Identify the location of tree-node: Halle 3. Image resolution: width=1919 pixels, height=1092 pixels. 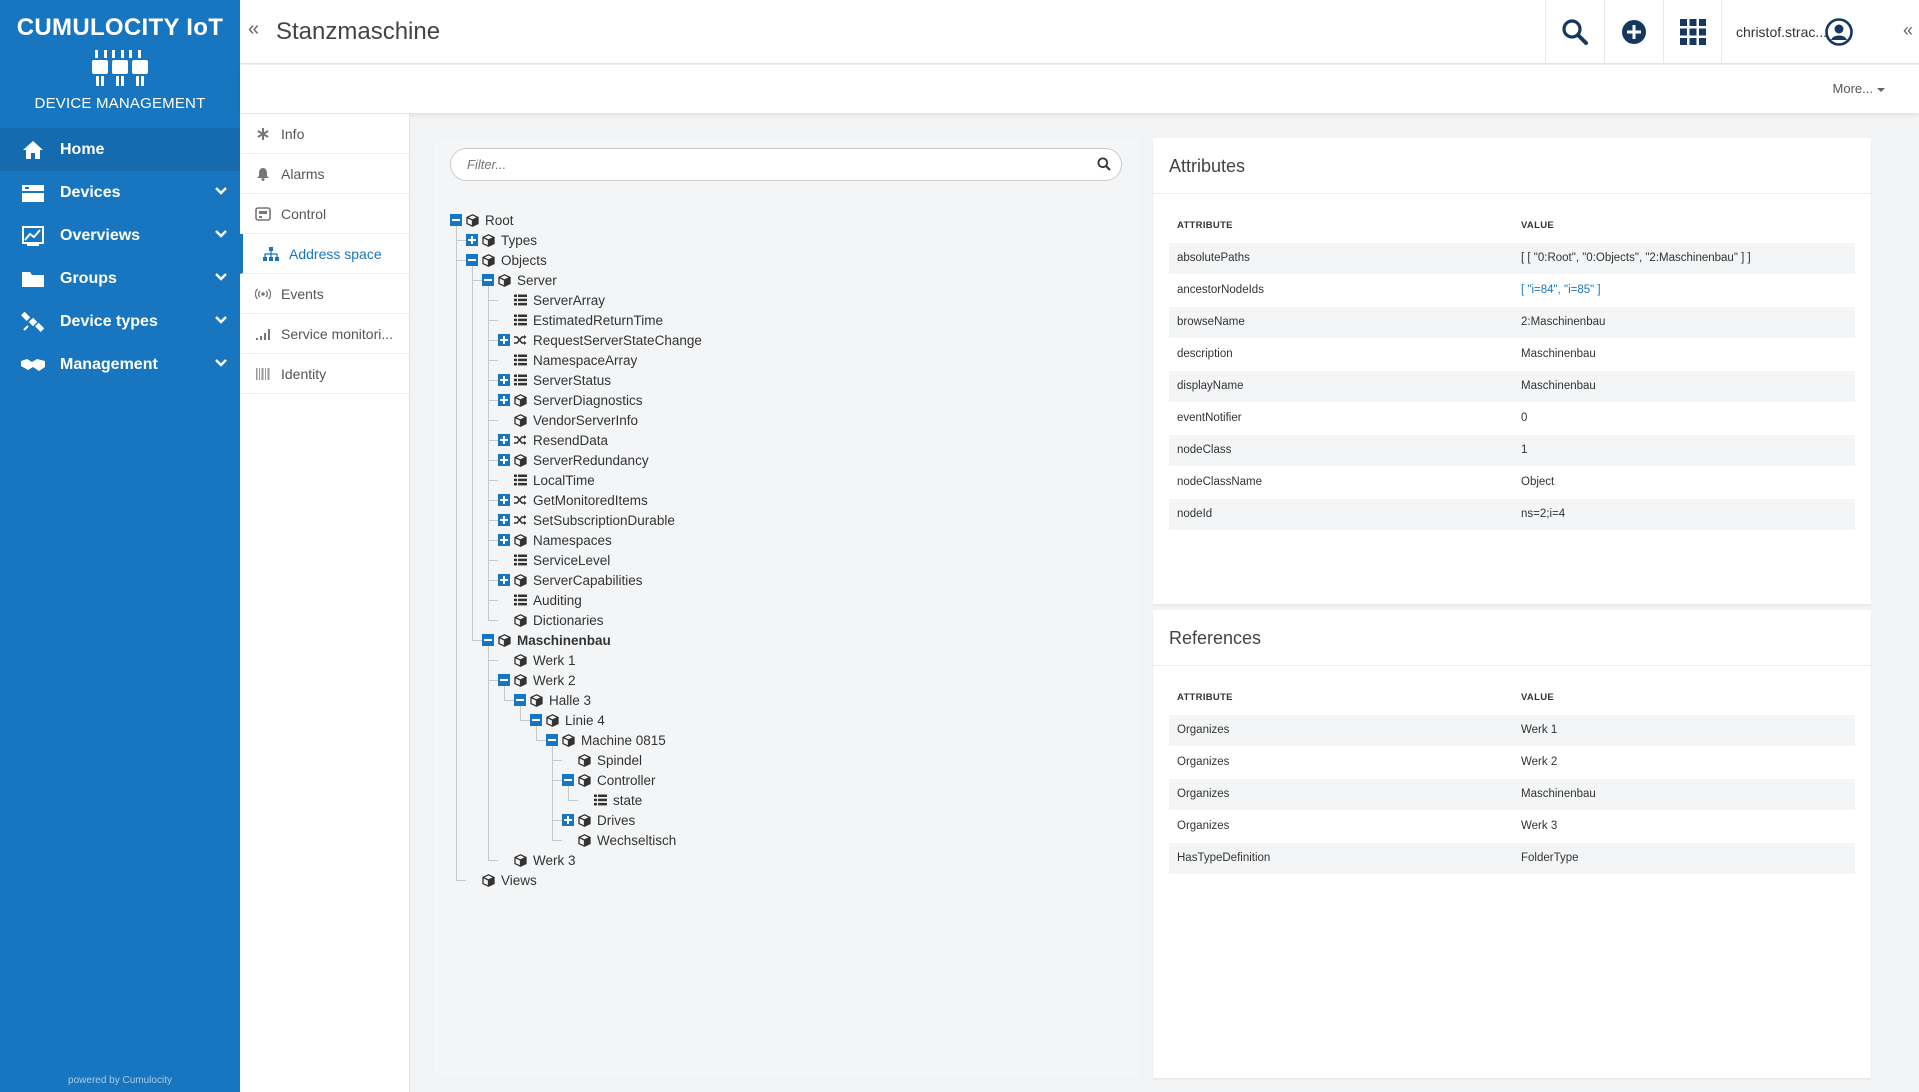
(780, 700).